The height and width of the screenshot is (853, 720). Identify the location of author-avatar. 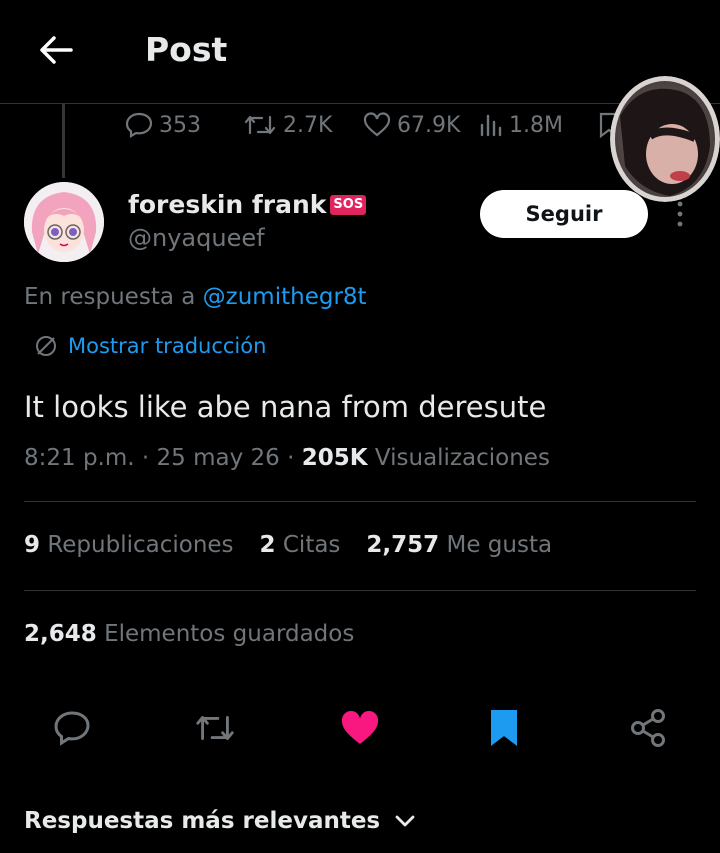
(64, 222).